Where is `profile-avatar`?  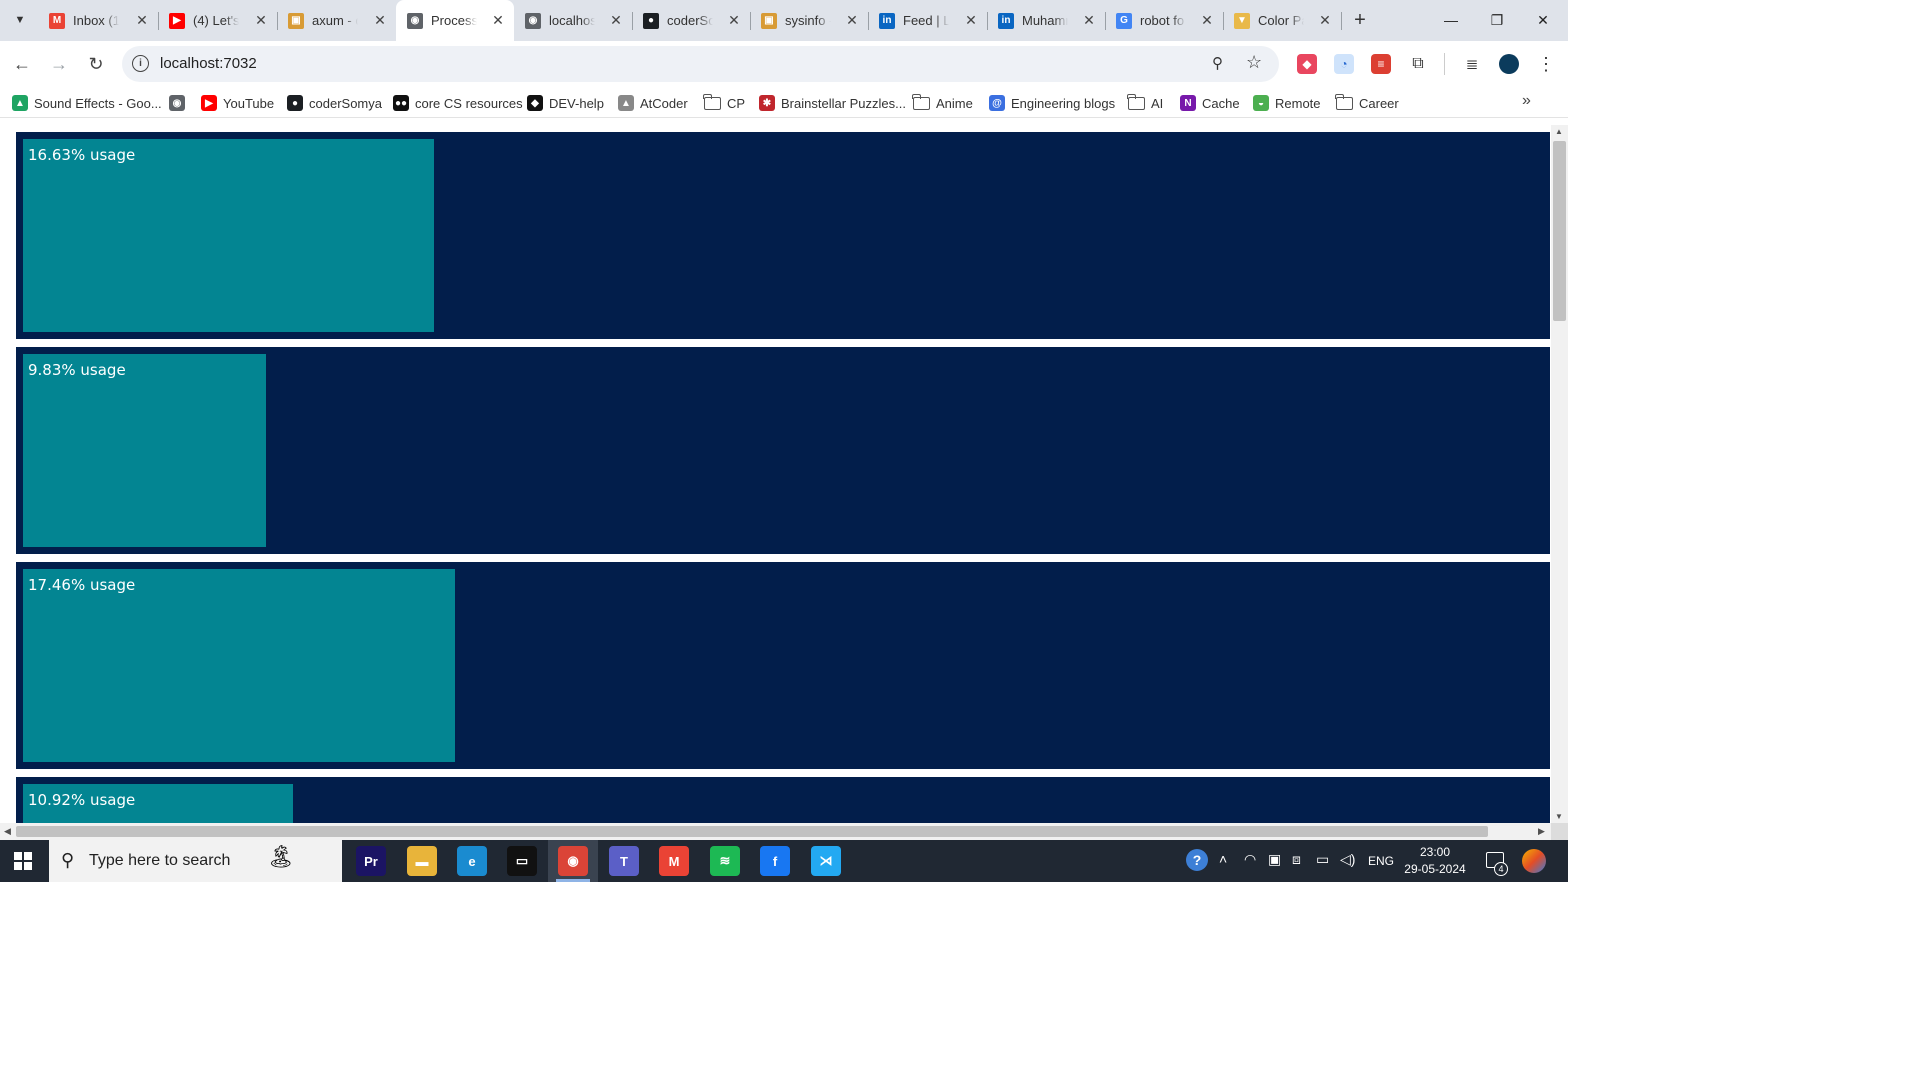
profile-avatar is located at coordinates (1509, 64).